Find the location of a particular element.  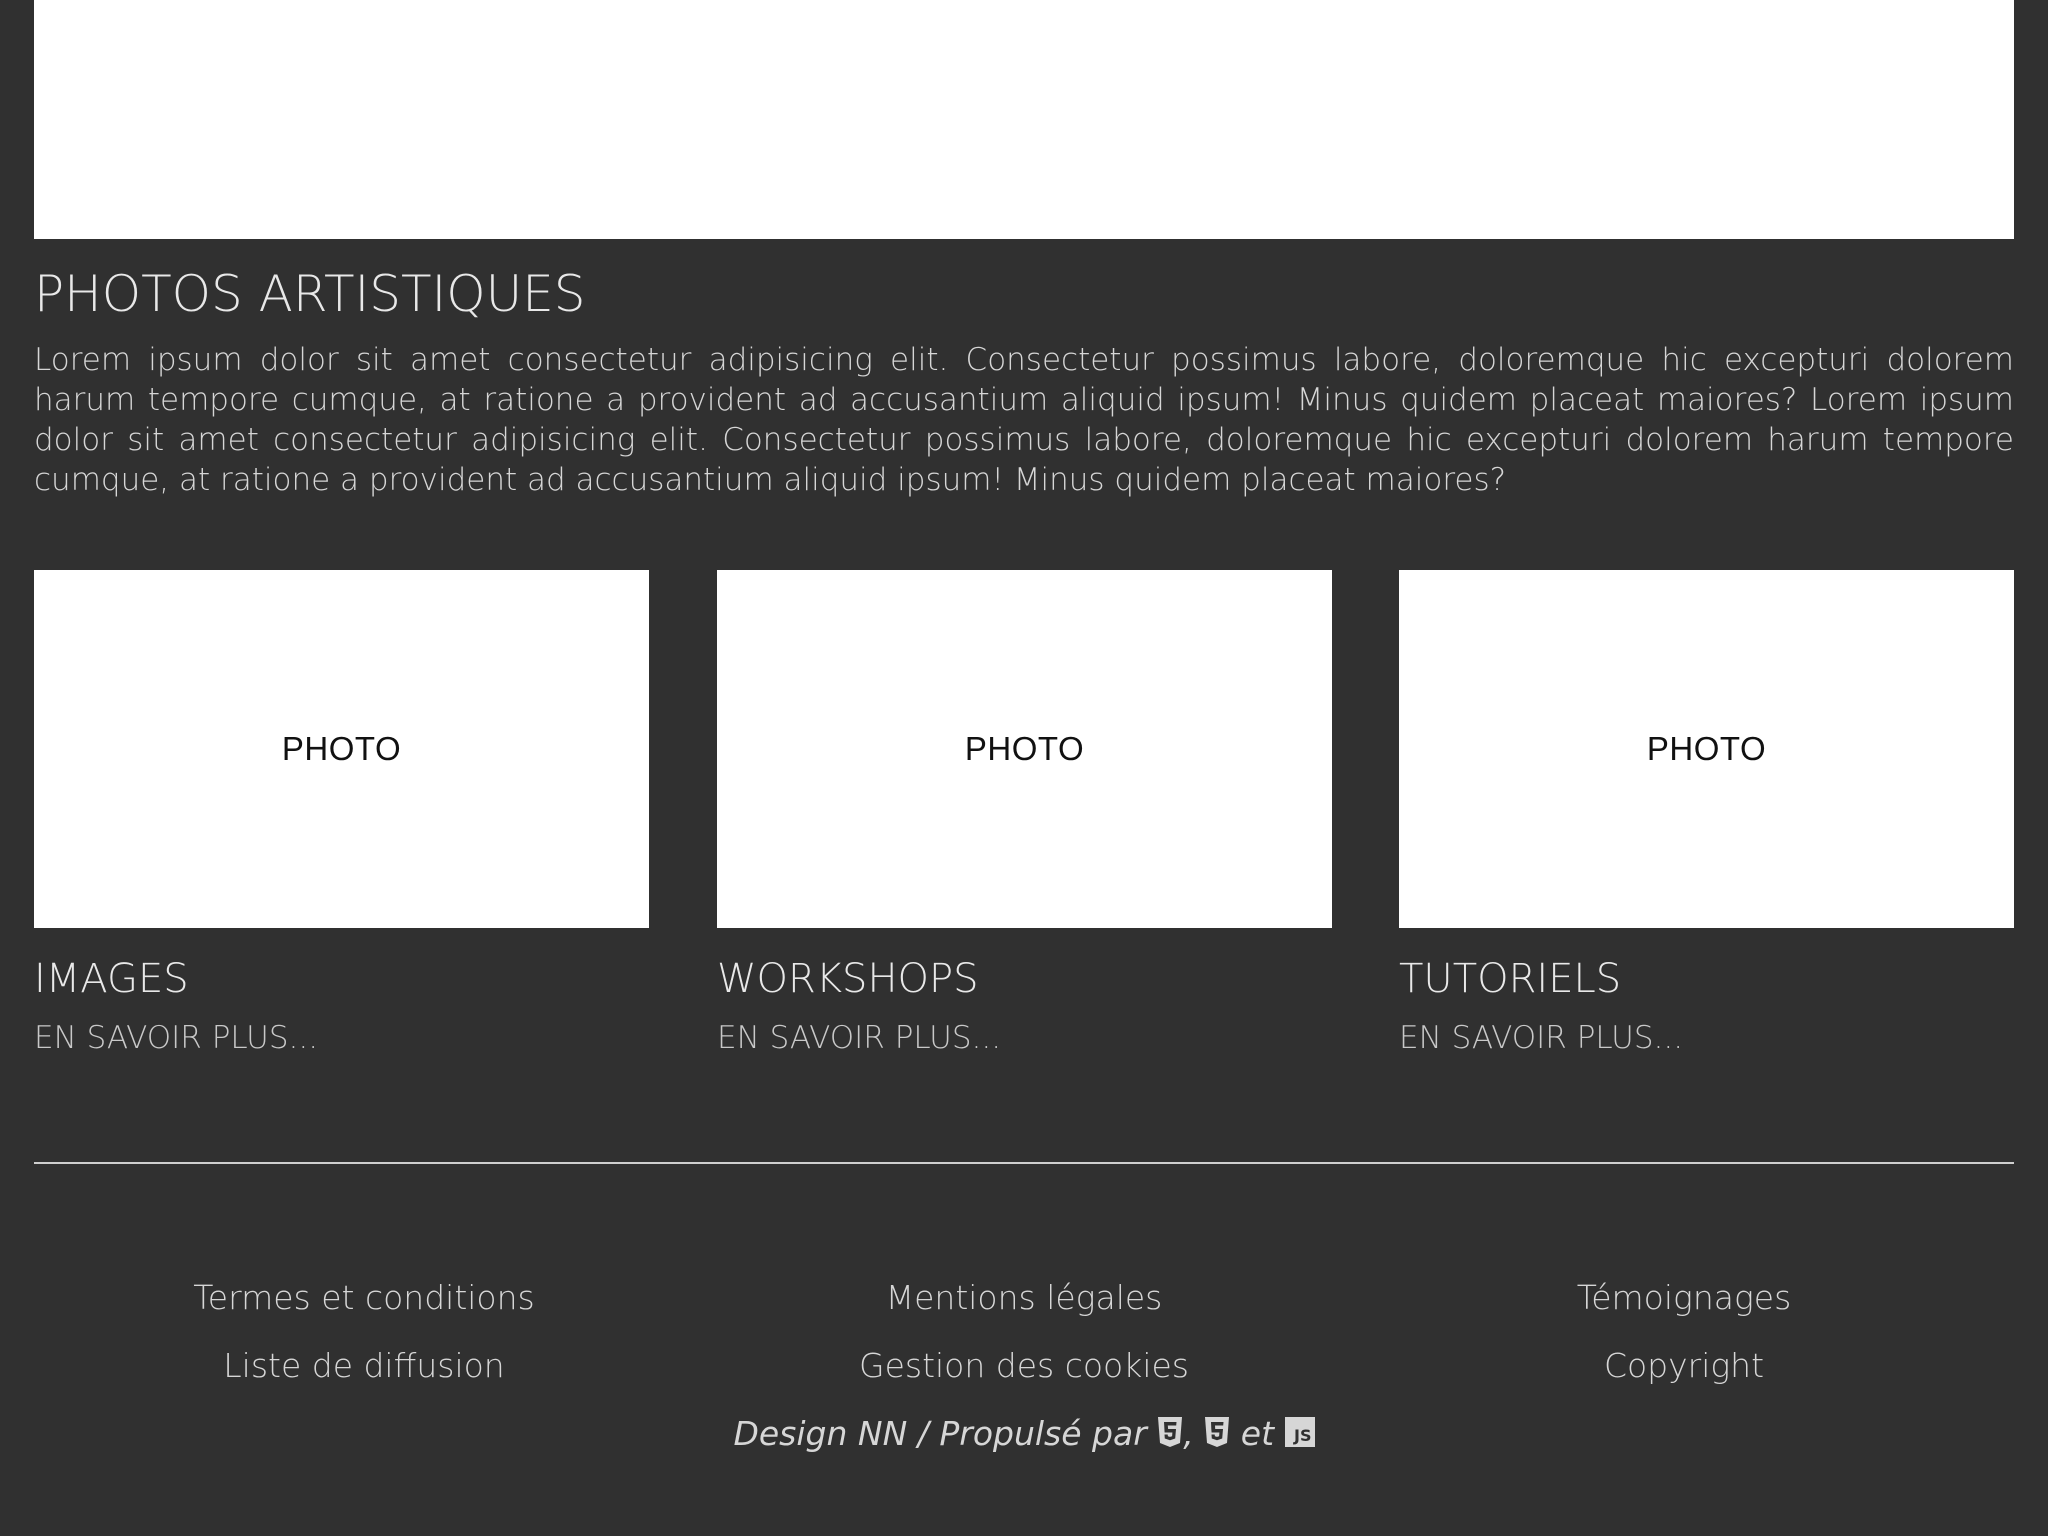

css3-icon is located at coordinates (1217, 1431).